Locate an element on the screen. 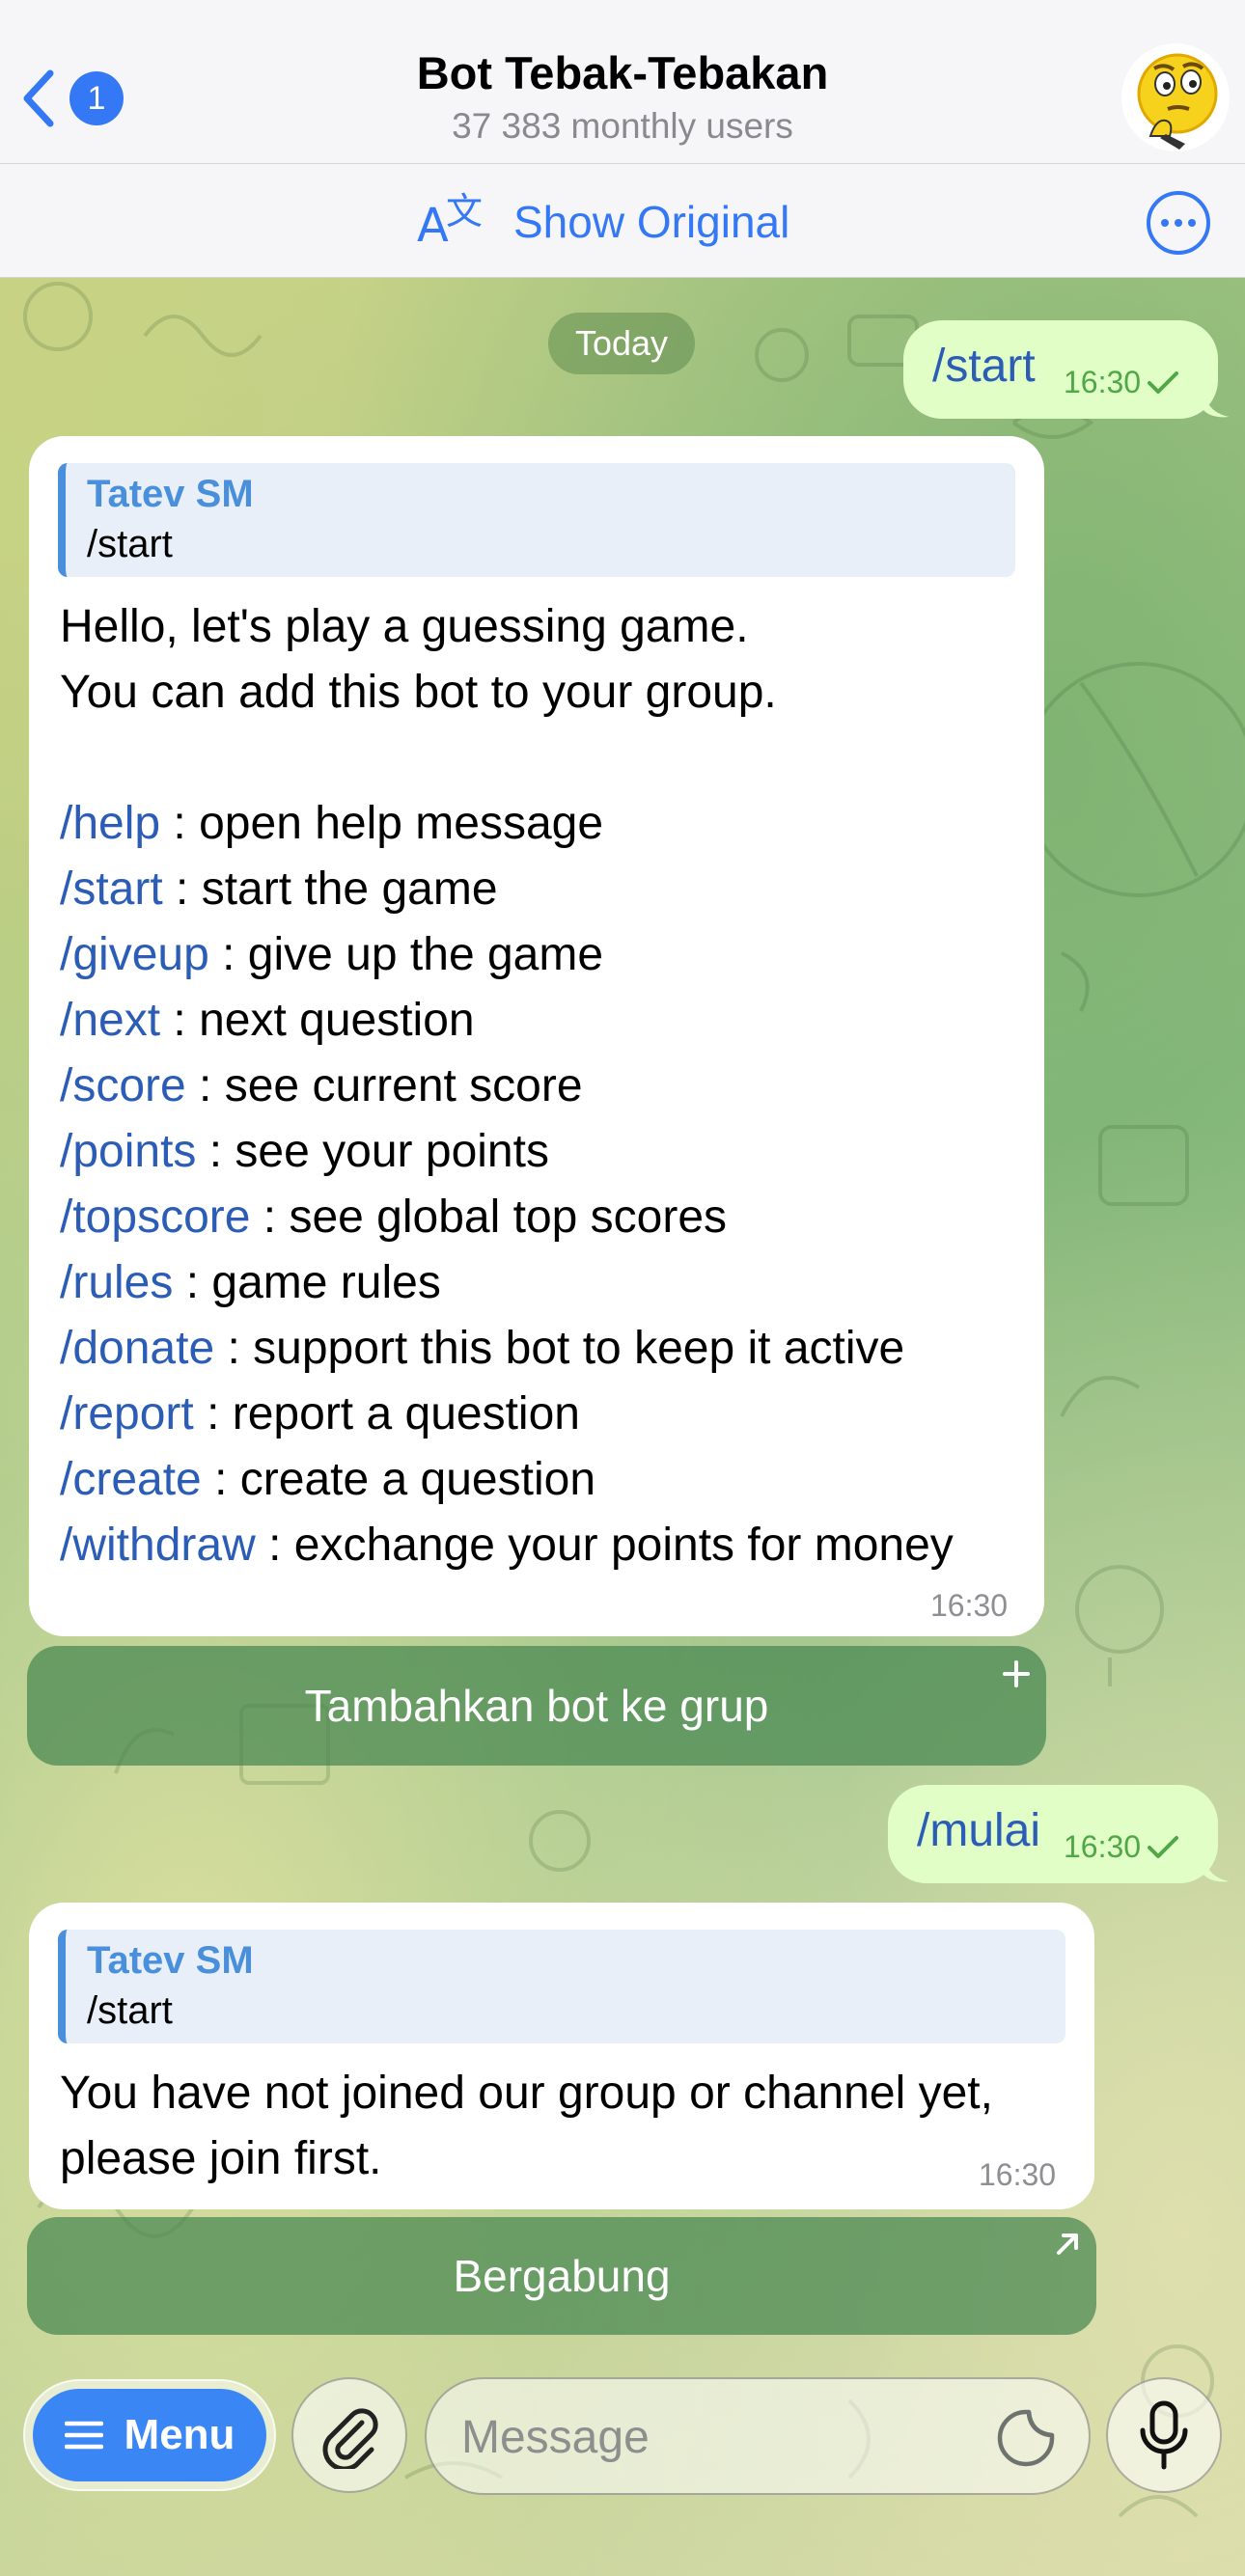 This screenshot has height=2576, width=1245. translate-bar: A 文 Show Original is located at coordinates (622, 221).